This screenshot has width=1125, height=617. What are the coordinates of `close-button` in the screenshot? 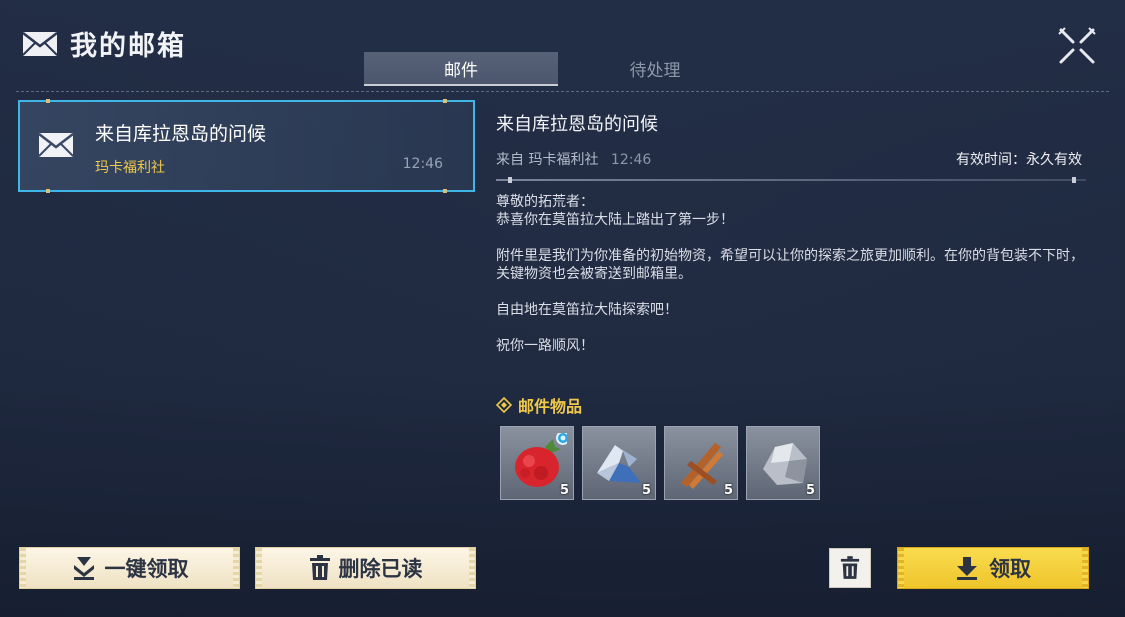 It's located at (1077, 46).